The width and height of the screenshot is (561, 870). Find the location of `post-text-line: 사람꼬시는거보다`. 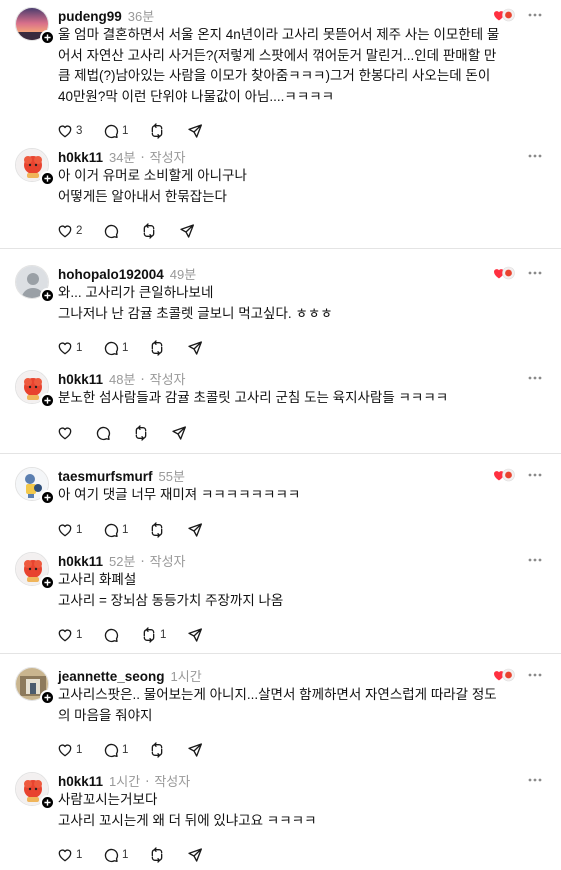

post-text-line: 사람꼬시는거보다 is located at coordinates (108, 799).